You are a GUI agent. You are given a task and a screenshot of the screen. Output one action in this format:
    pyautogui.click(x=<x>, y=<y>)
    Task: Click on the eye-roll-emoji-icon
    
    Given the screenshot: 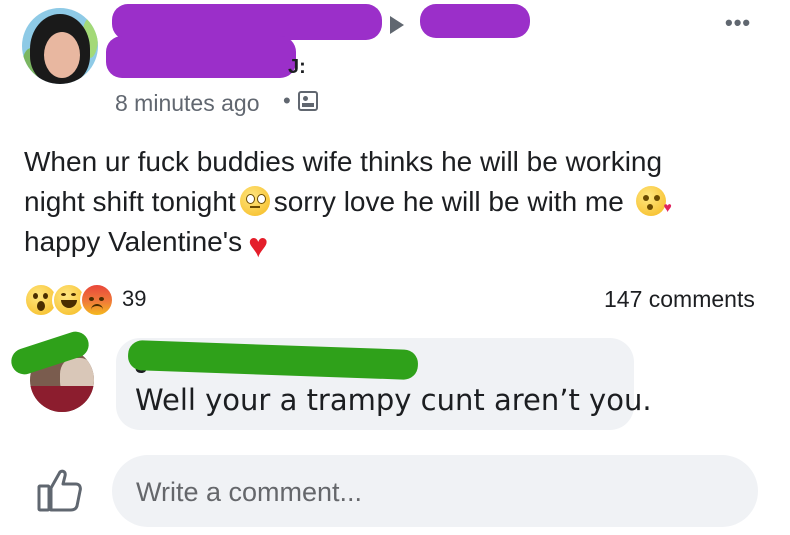 What is the action you would take?
    pyautogui.click(x=254, y=201)
    